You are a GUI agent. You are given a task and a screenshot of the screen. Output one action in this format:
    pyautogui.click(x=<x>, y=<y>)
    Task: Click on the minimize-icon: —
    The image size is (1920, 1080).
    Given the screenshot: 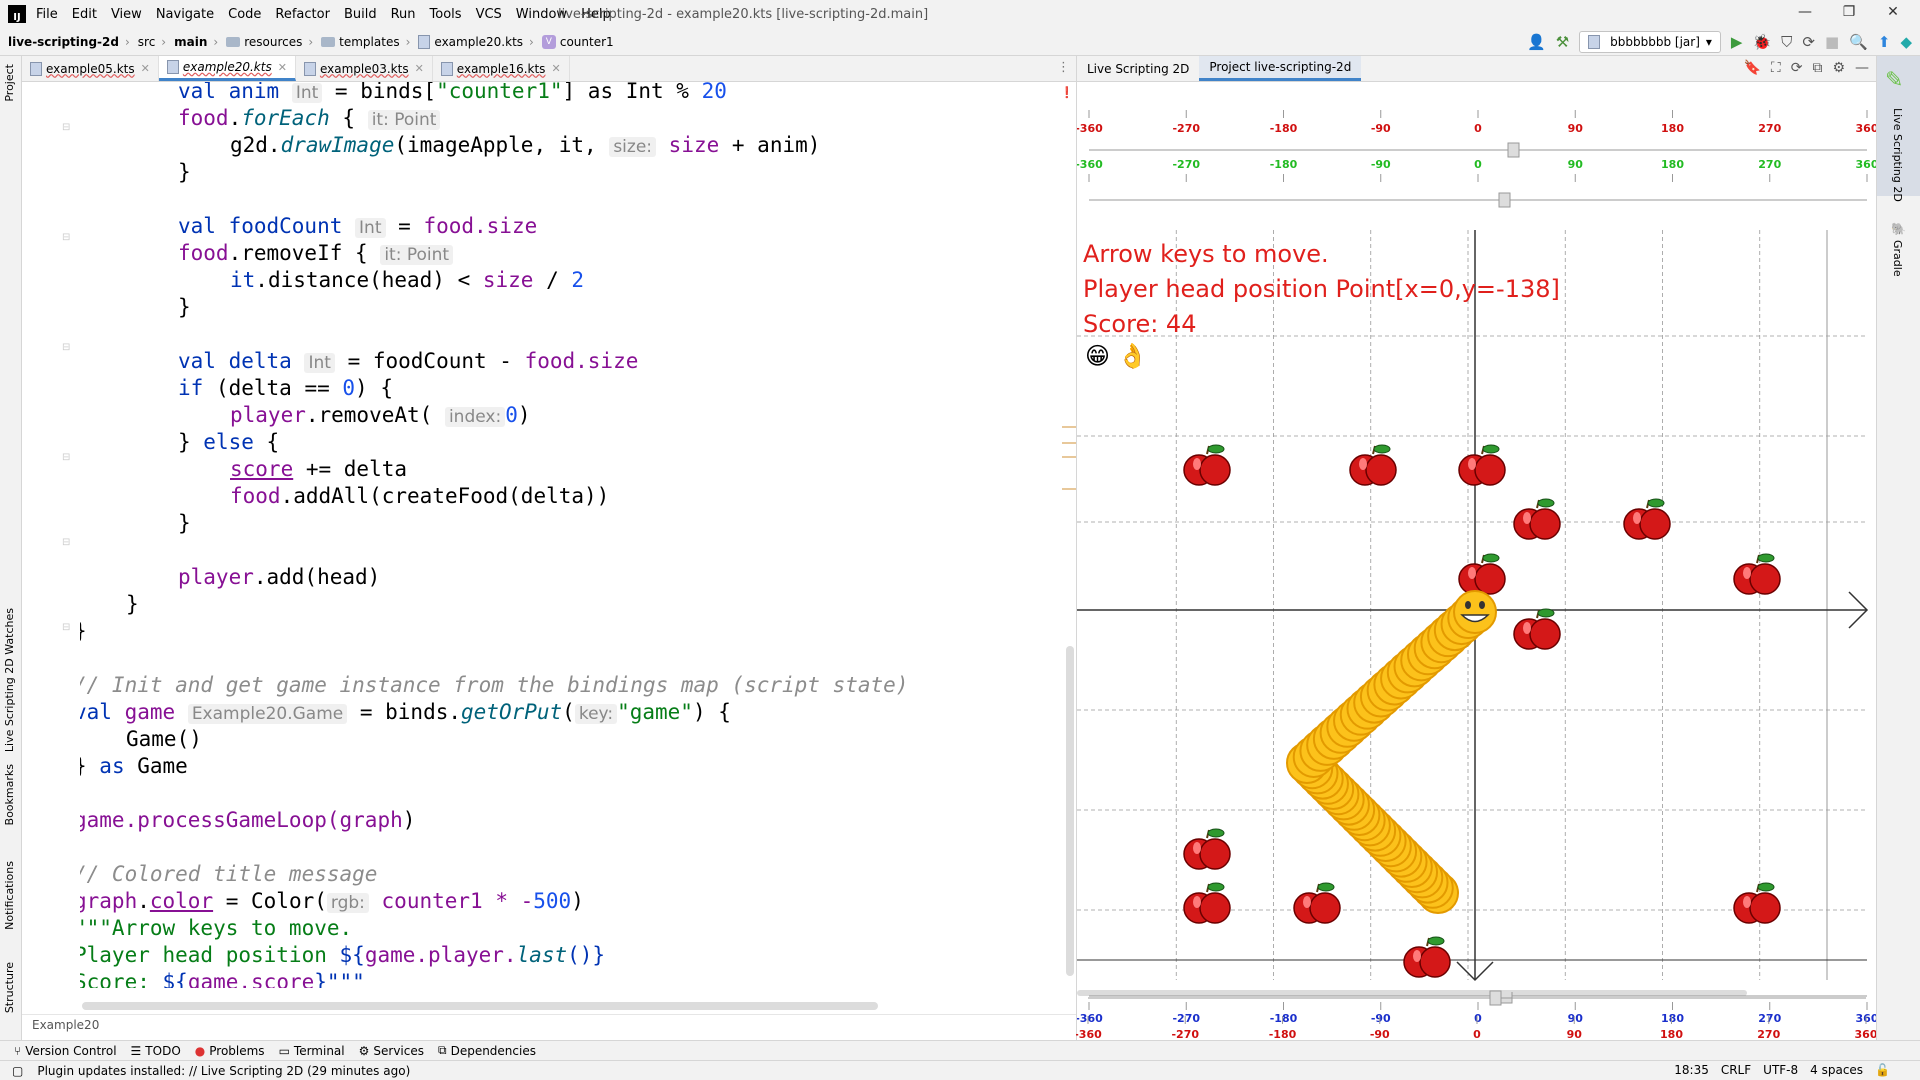 What is the action you would take?
    pyautogui.click(x=1805, y=14)
    